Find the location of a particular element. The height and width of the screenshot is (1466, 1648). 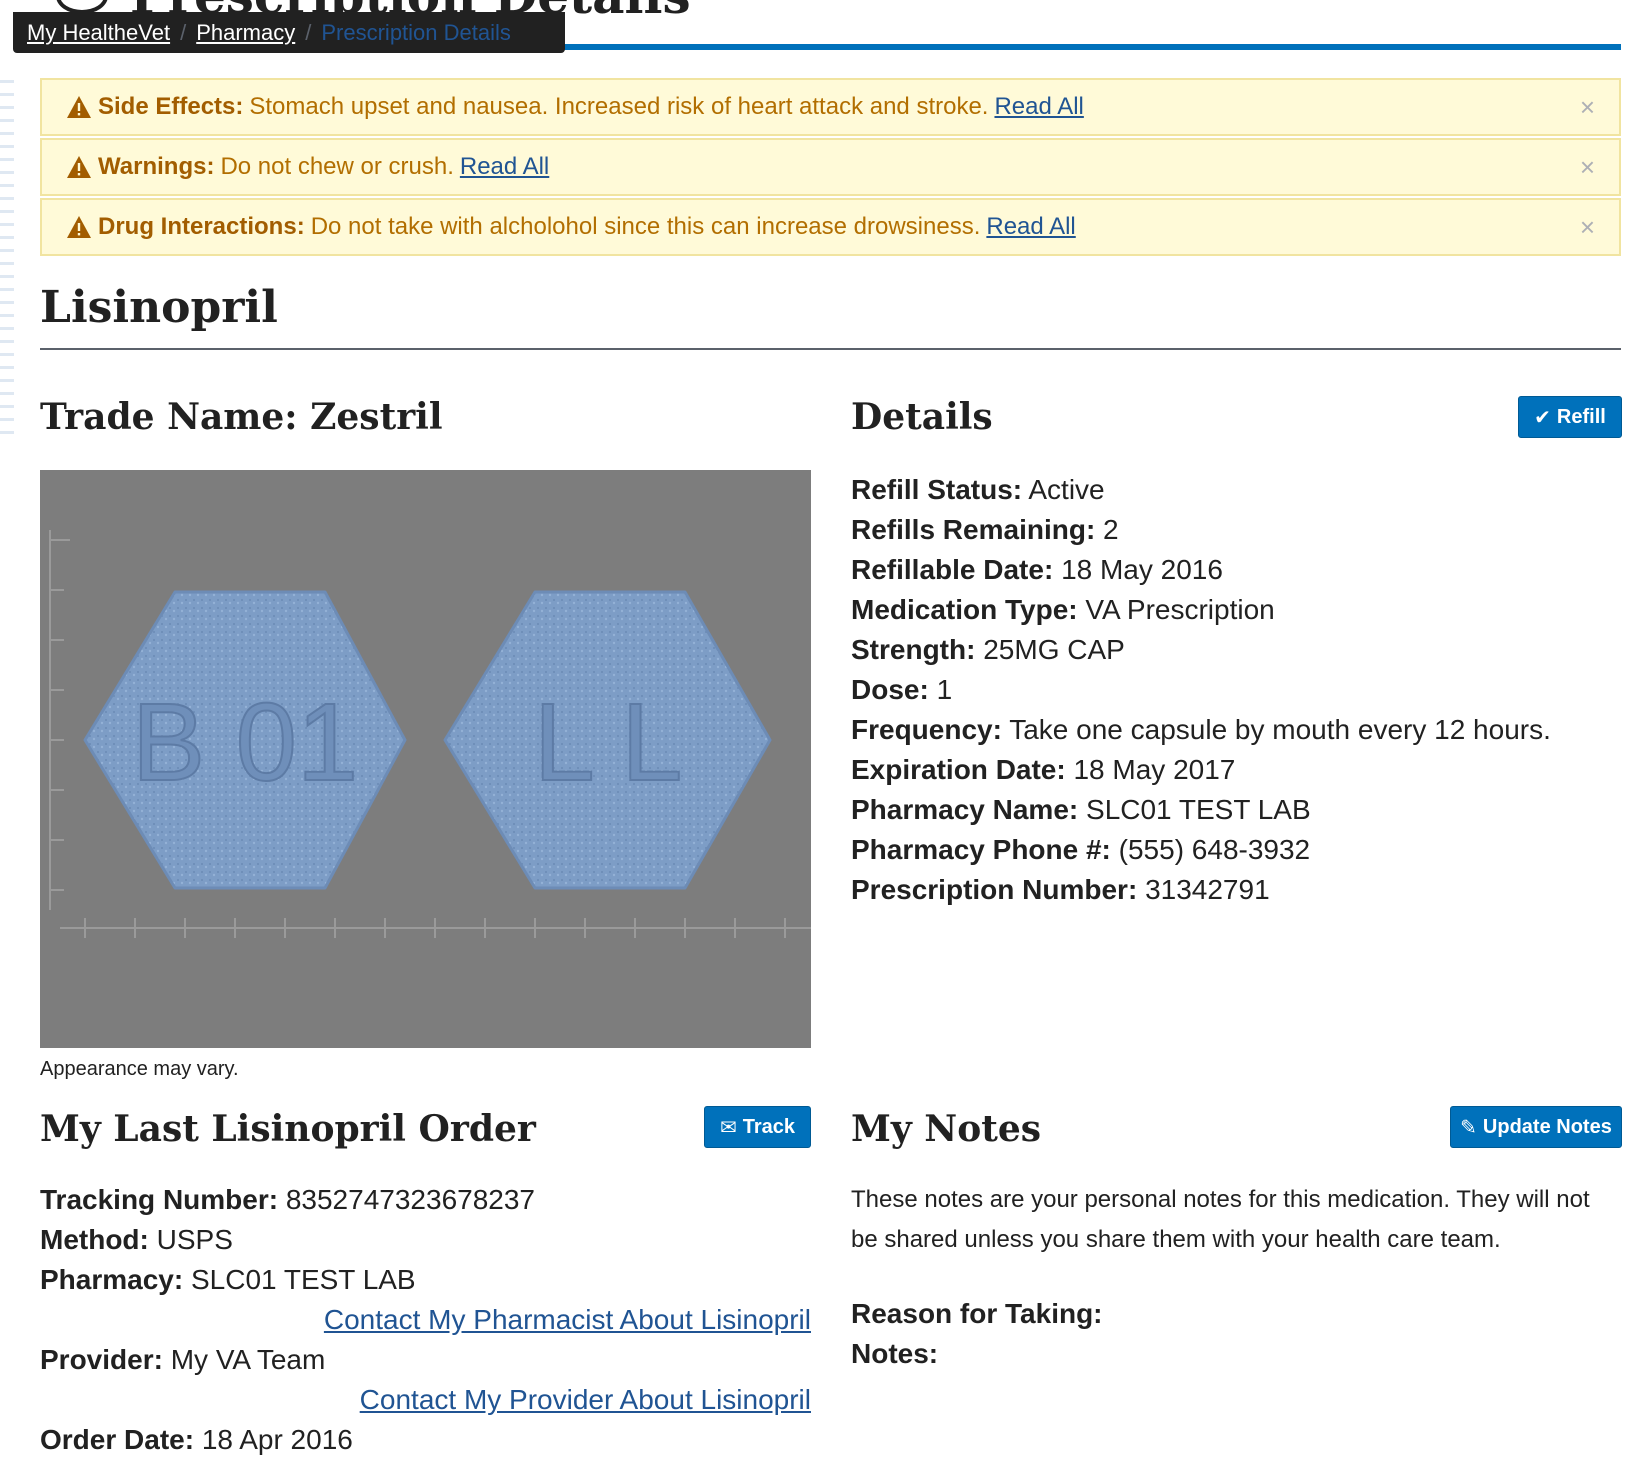

alert-label: Warnings: is located at coordinates (156, 166).